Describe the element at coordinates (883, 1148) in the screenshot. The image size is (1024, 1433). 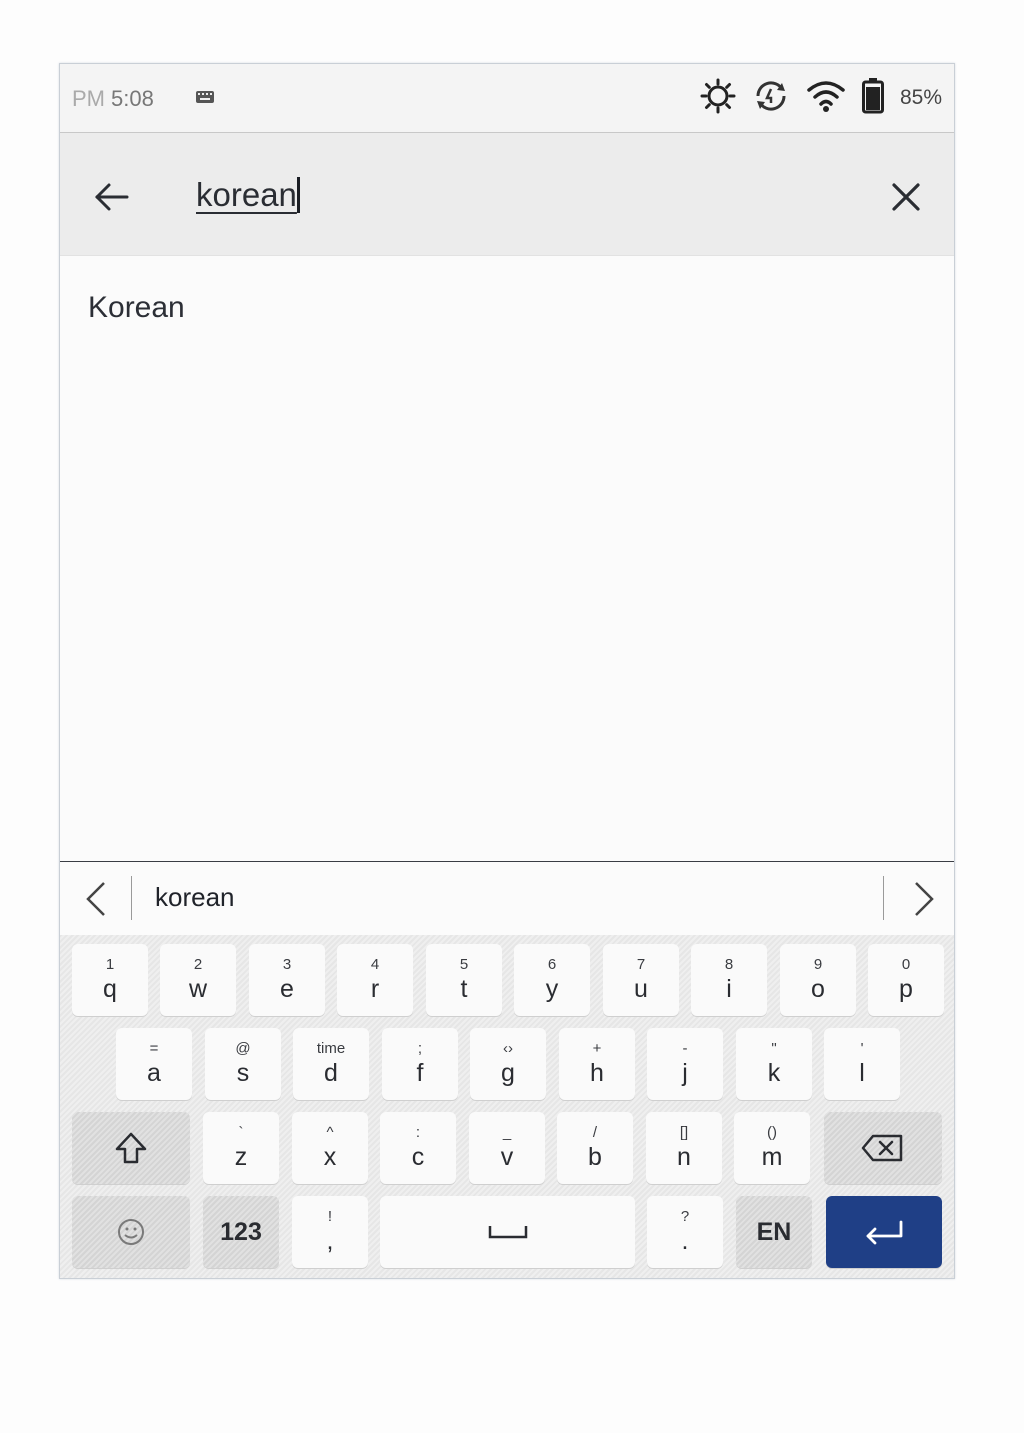
I see `backspace-key` at that location.